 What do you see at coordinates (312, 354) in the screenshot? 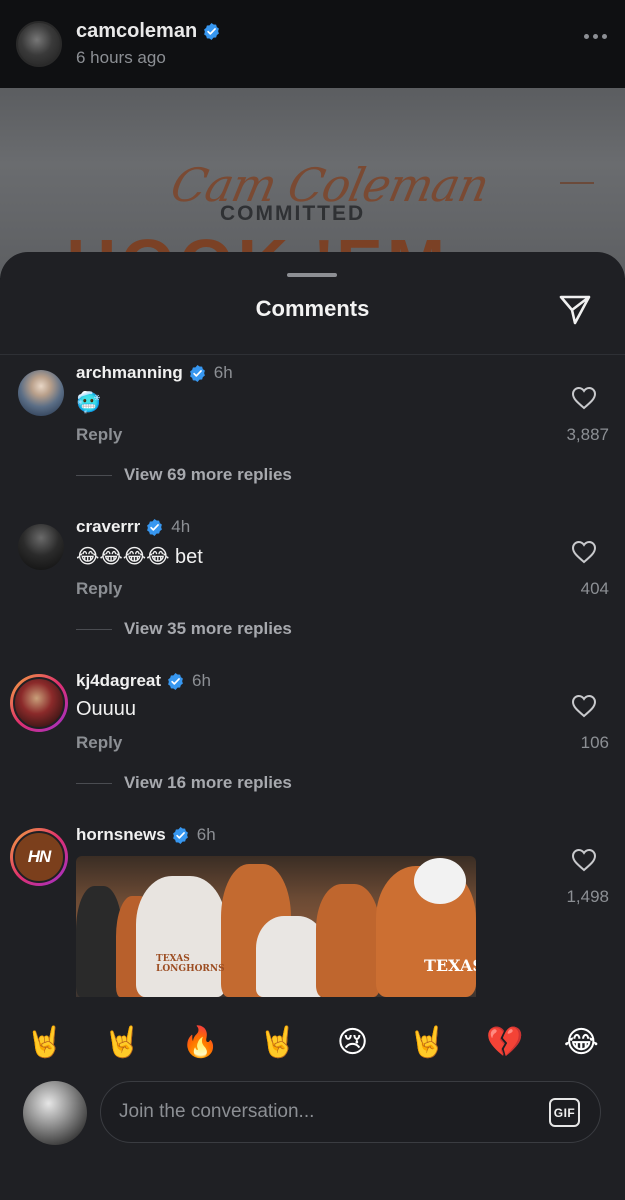
I see `sheet-divider` at bounding box center [312, 354].